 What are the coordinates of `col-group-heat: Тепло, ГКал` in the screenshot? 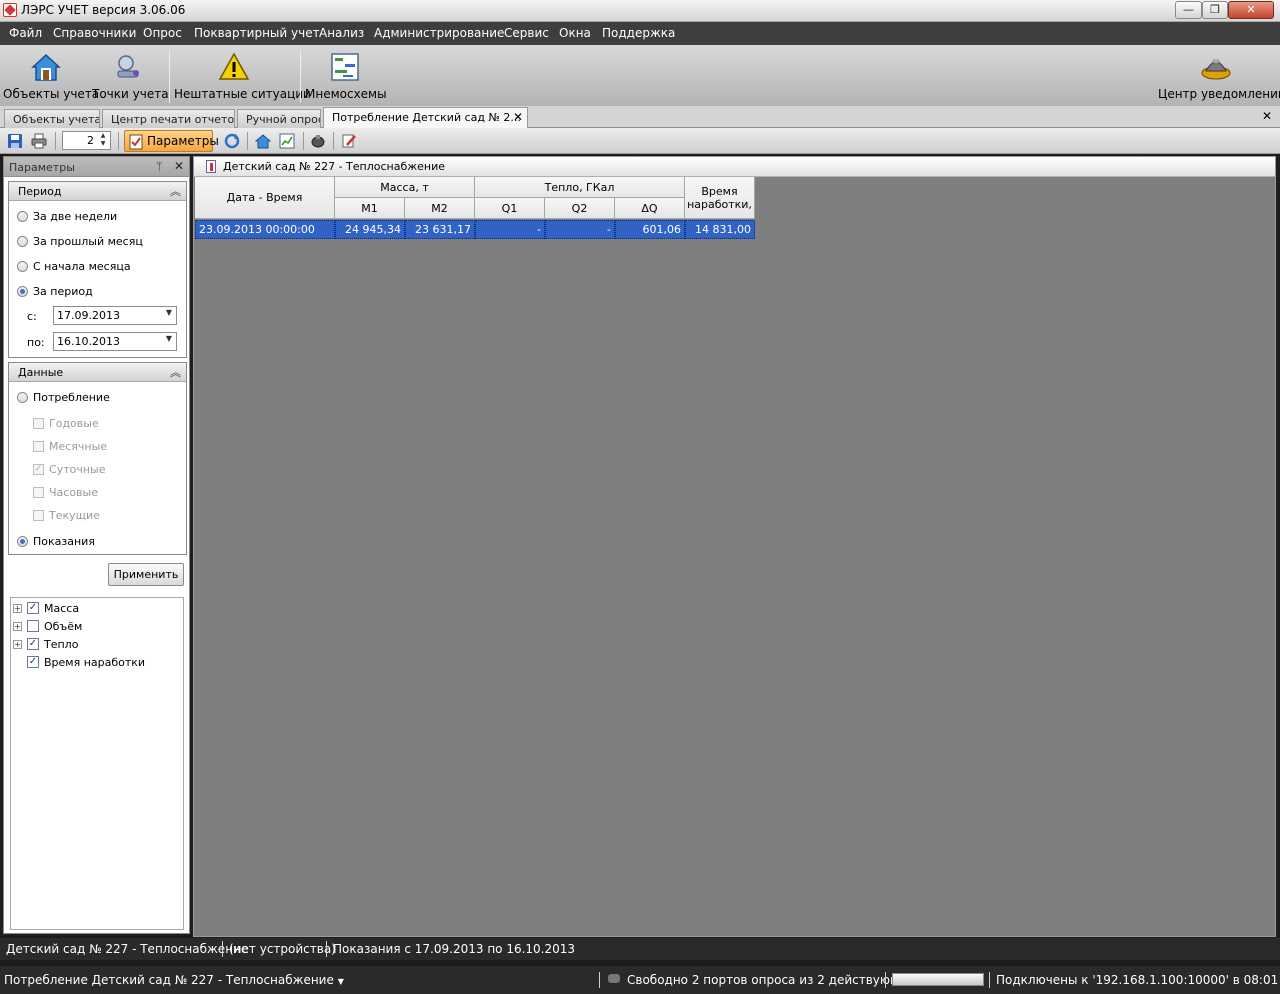 It's located at (580, 187).